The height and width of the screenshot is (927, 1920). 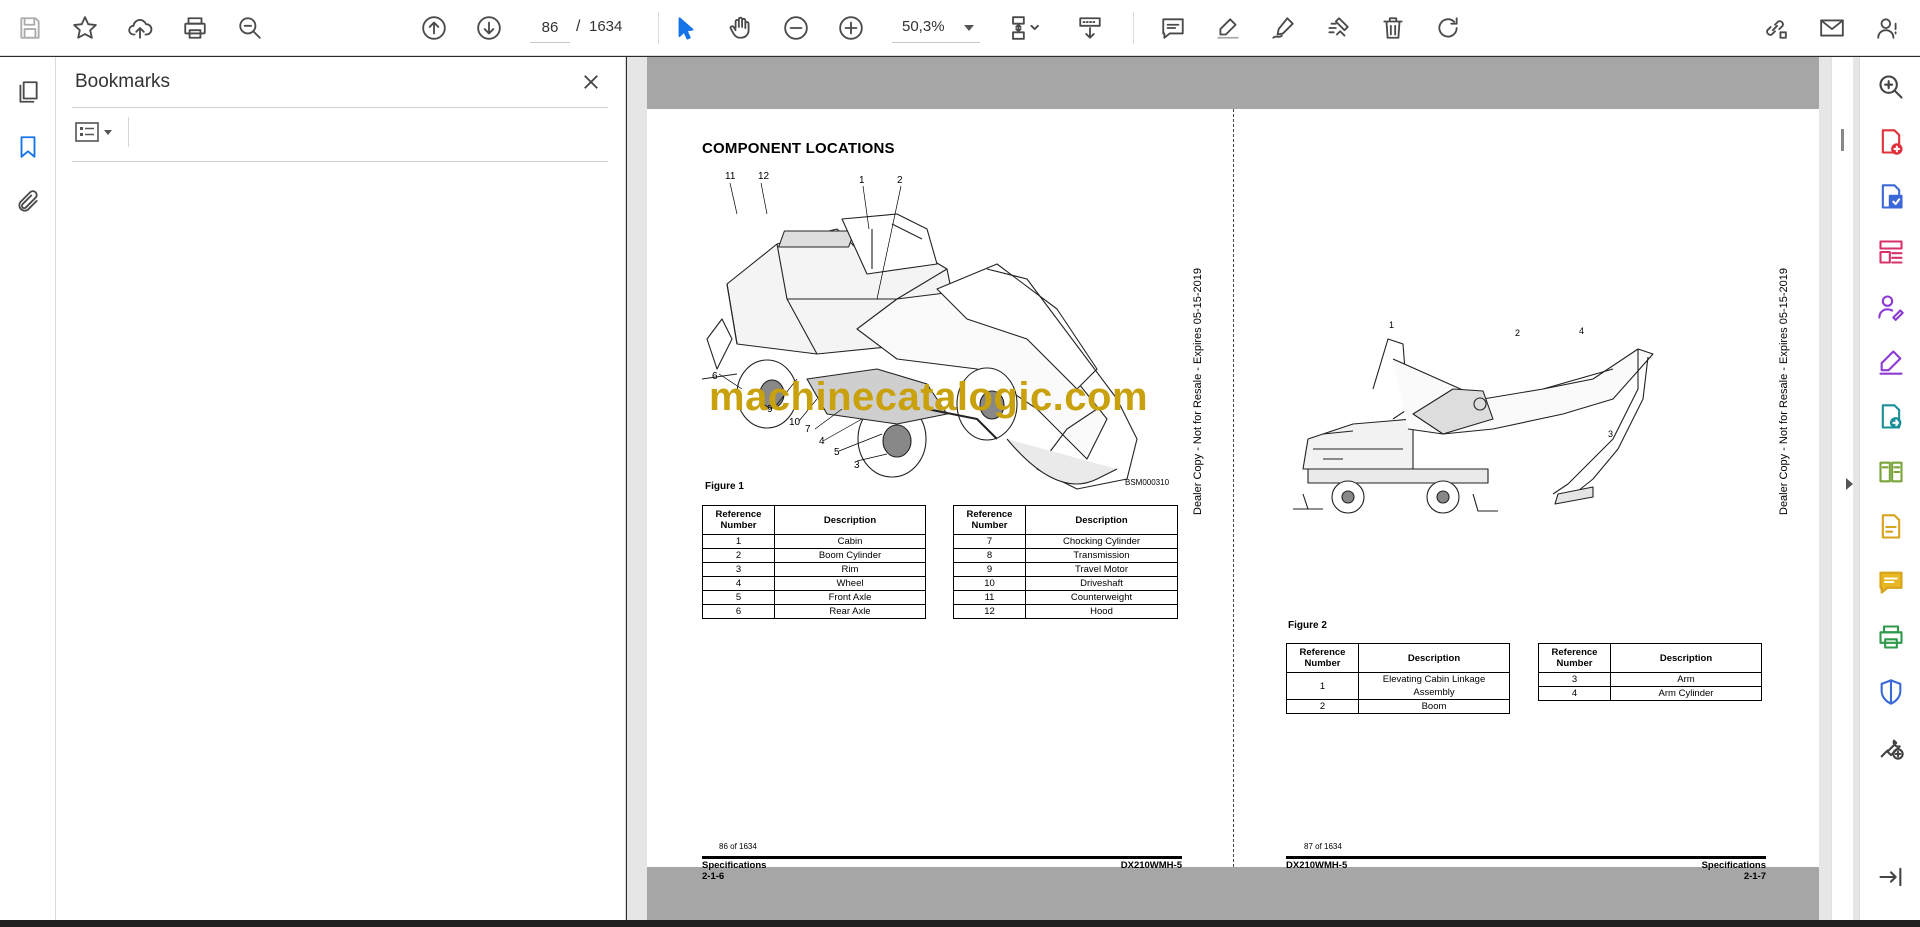 I want to click on page-down-icon, so click(x=489, y=28).